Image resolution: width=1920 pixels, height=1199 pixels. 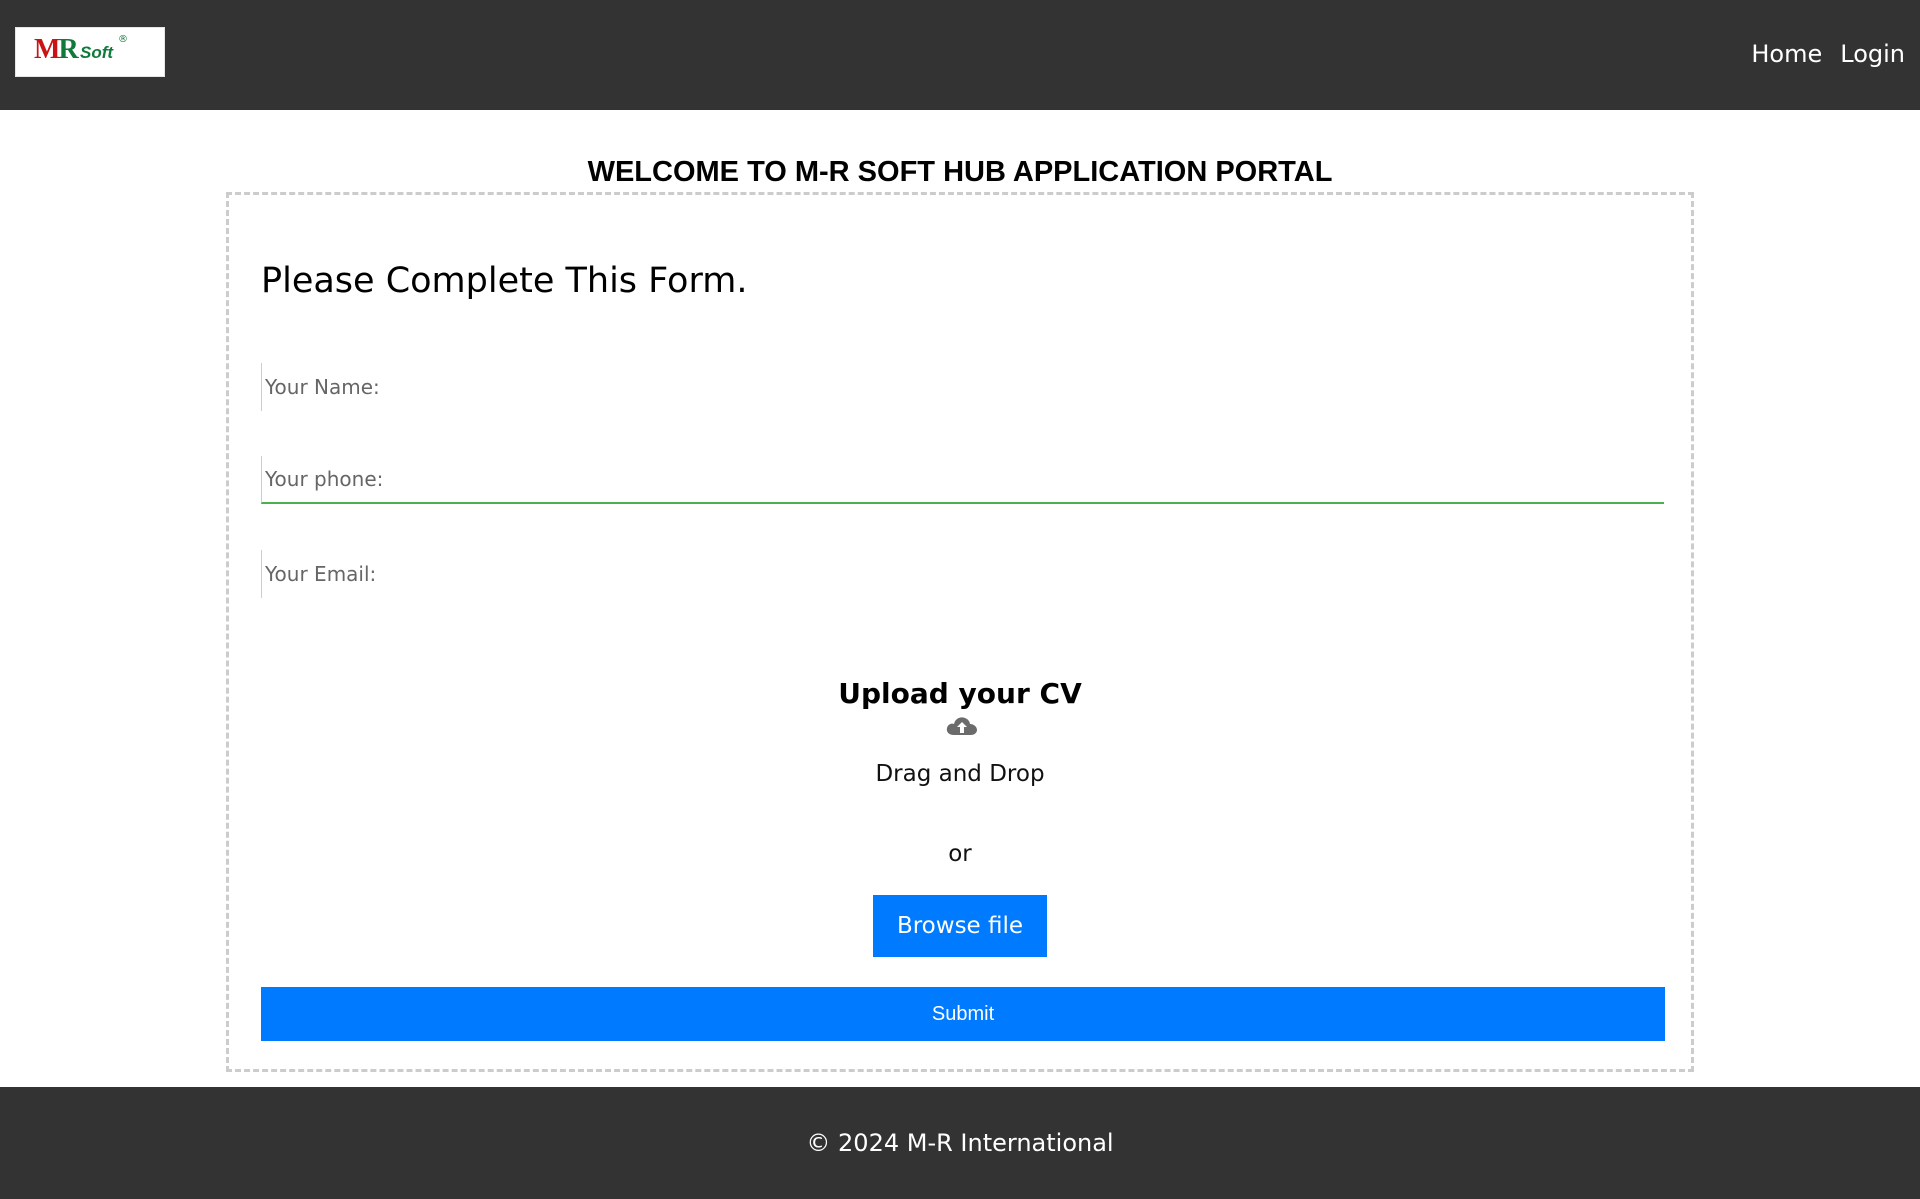 I want to click on logo-mark: MR, so click(x=56, y=49).